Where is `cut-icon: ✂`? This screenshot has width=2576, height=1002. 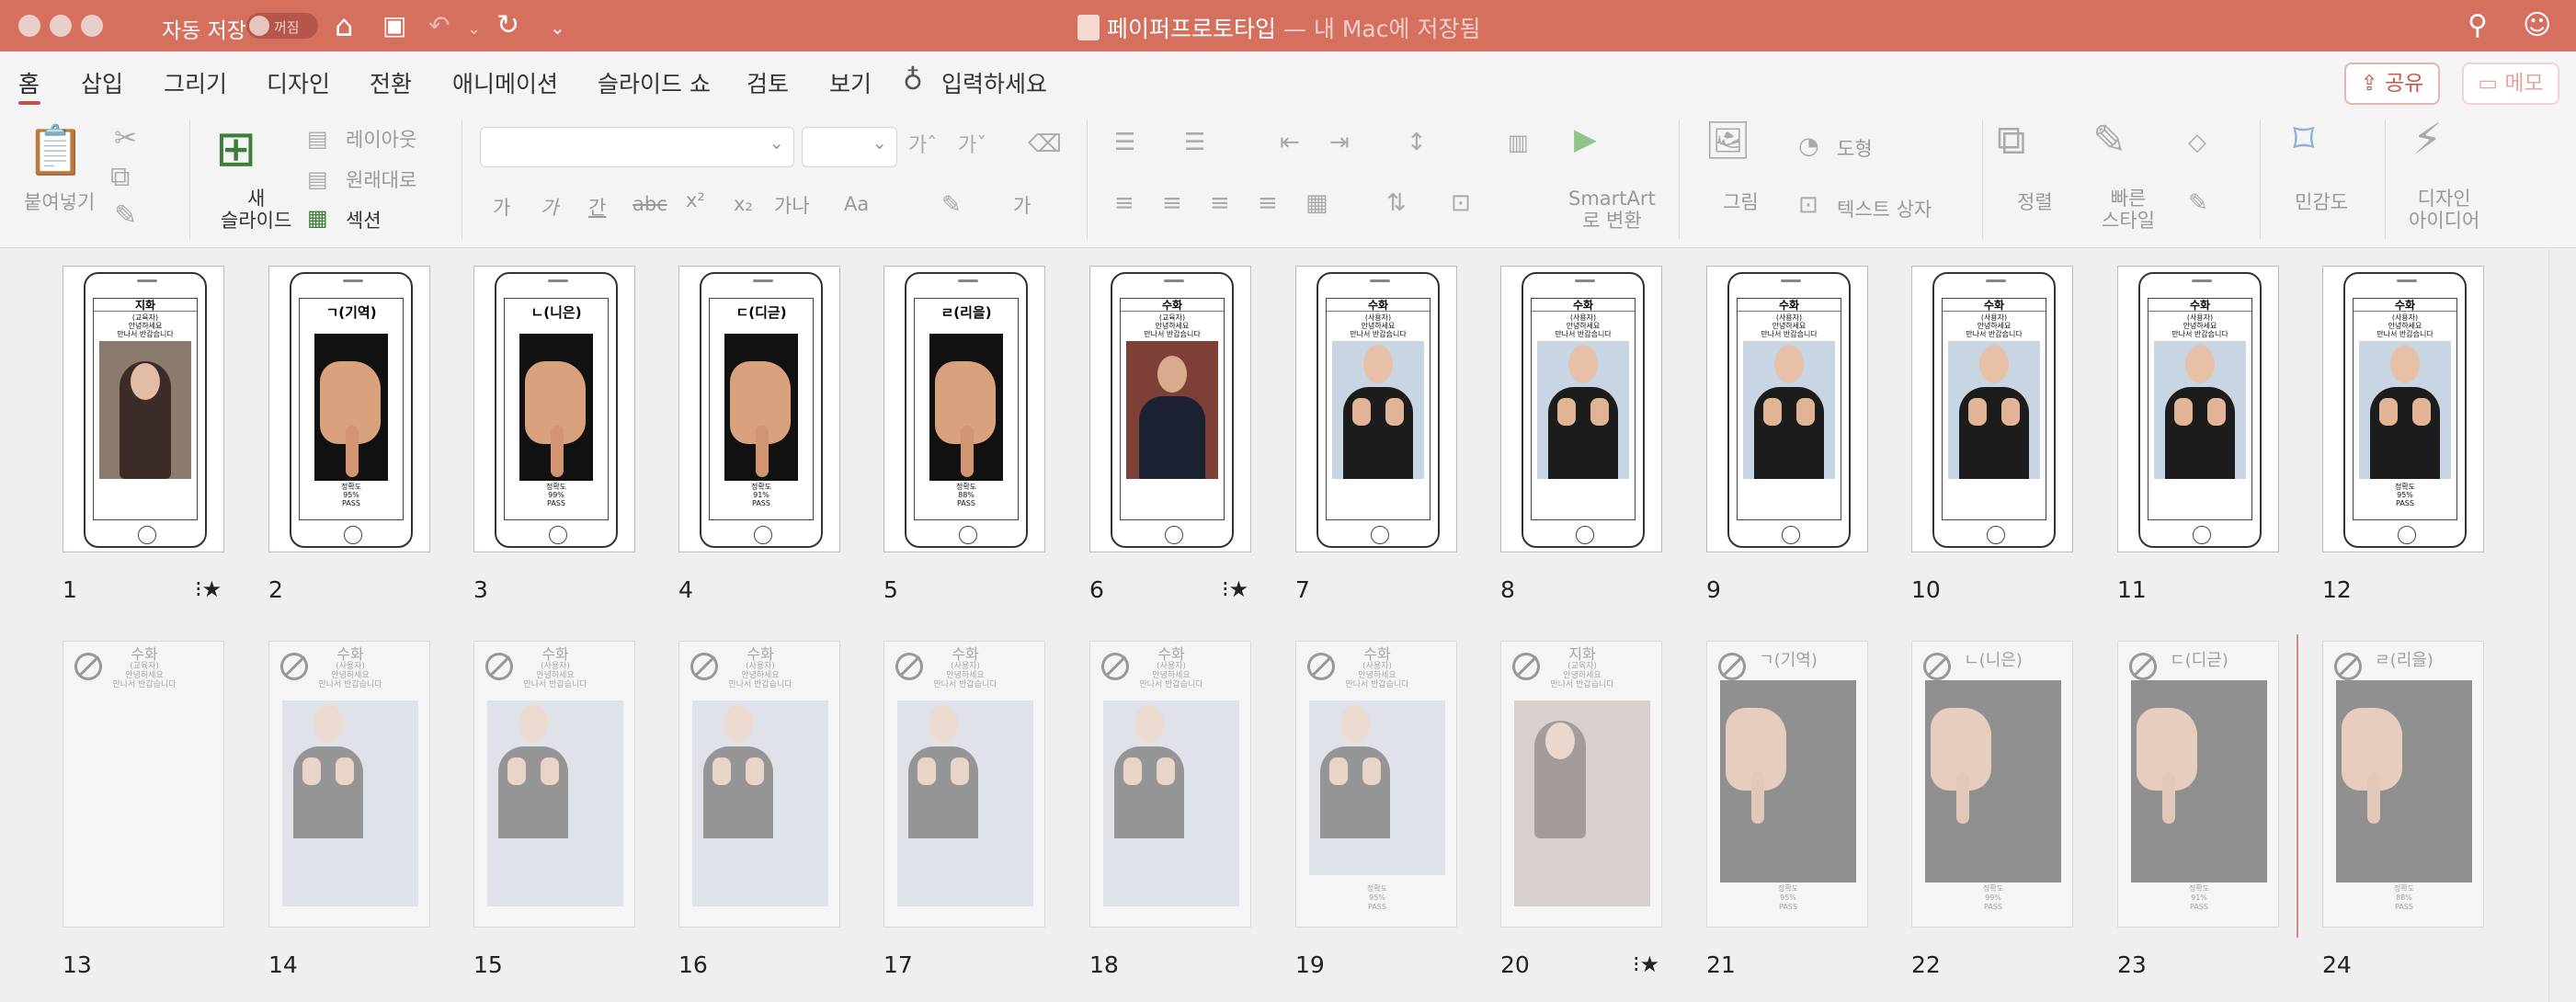
cut-icon: ✂ is located at coordinates (125, 138).